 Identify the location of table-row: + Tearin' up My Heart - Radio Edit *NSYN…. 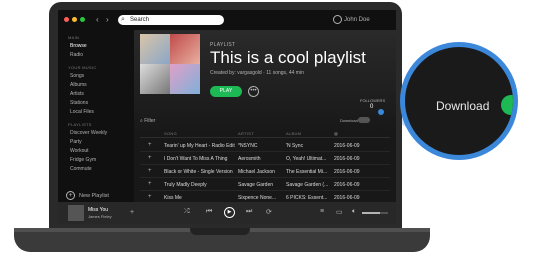
(265, 145).